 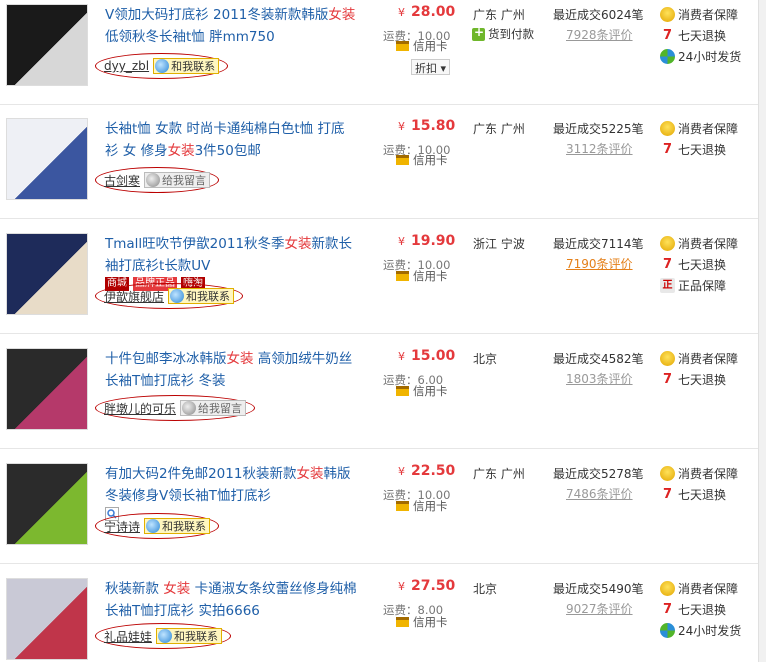 What do you see at coordinates (693, 285) in the screenshot?
I see `service-item: 正正品保障` at bounding box center [693, 285].